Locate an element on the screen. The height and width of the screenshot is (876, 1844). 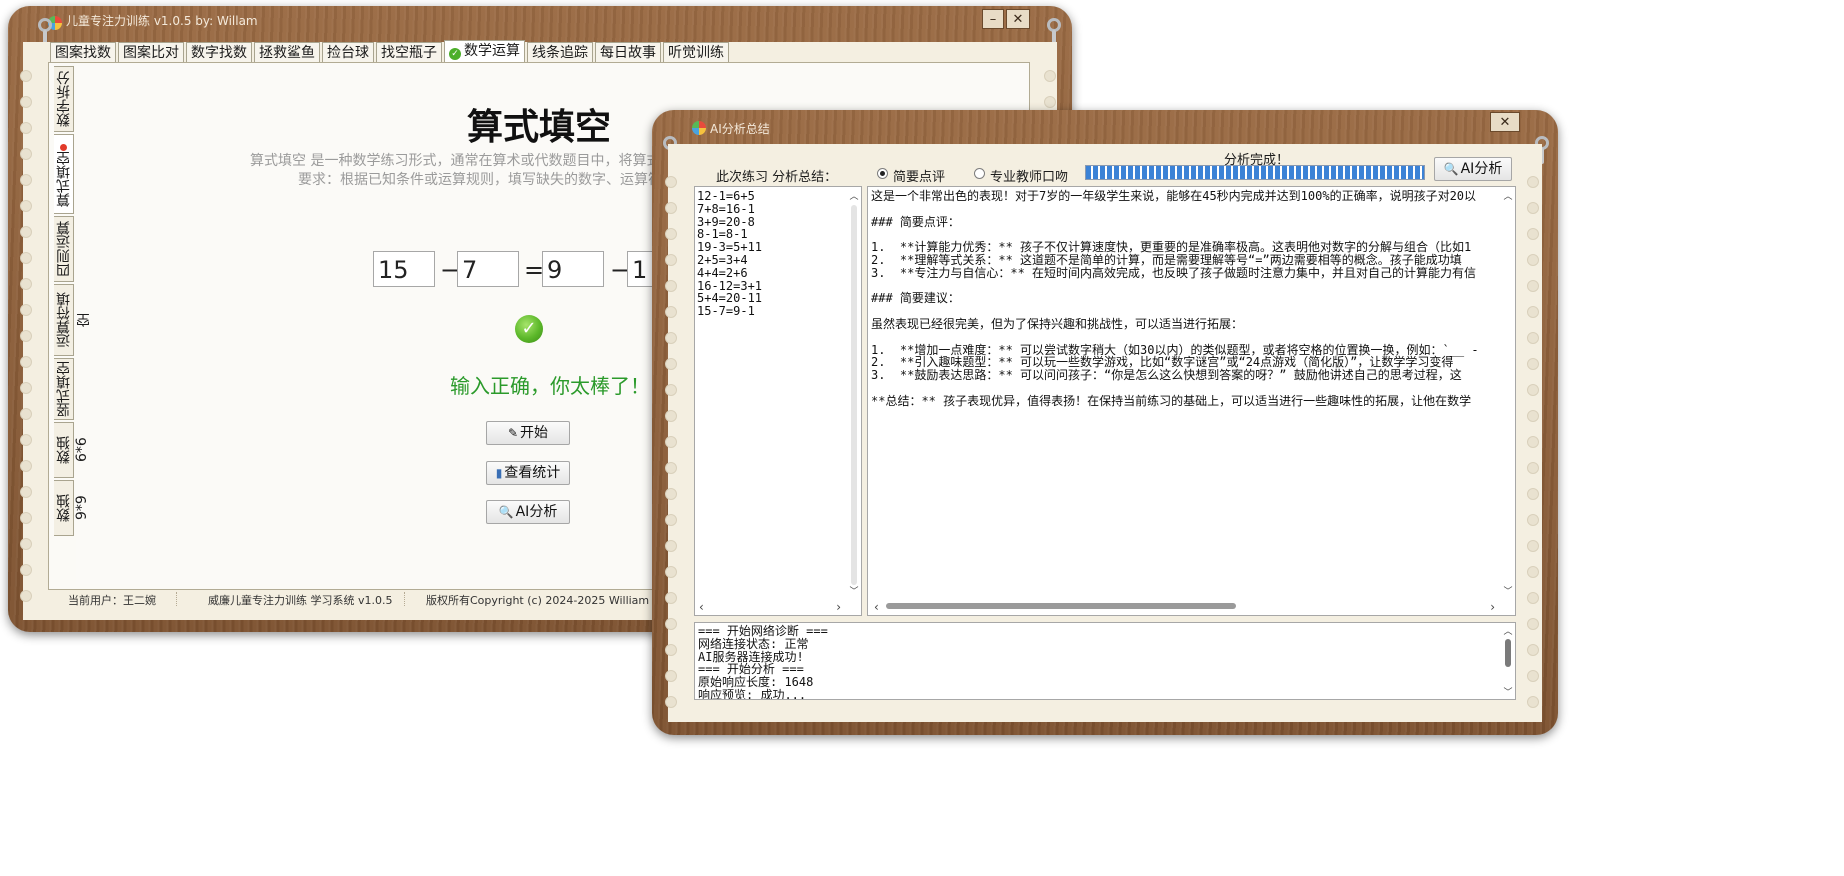
side-tab-equation-fill-label: 算式填空 is located at coordinates (64, 179).